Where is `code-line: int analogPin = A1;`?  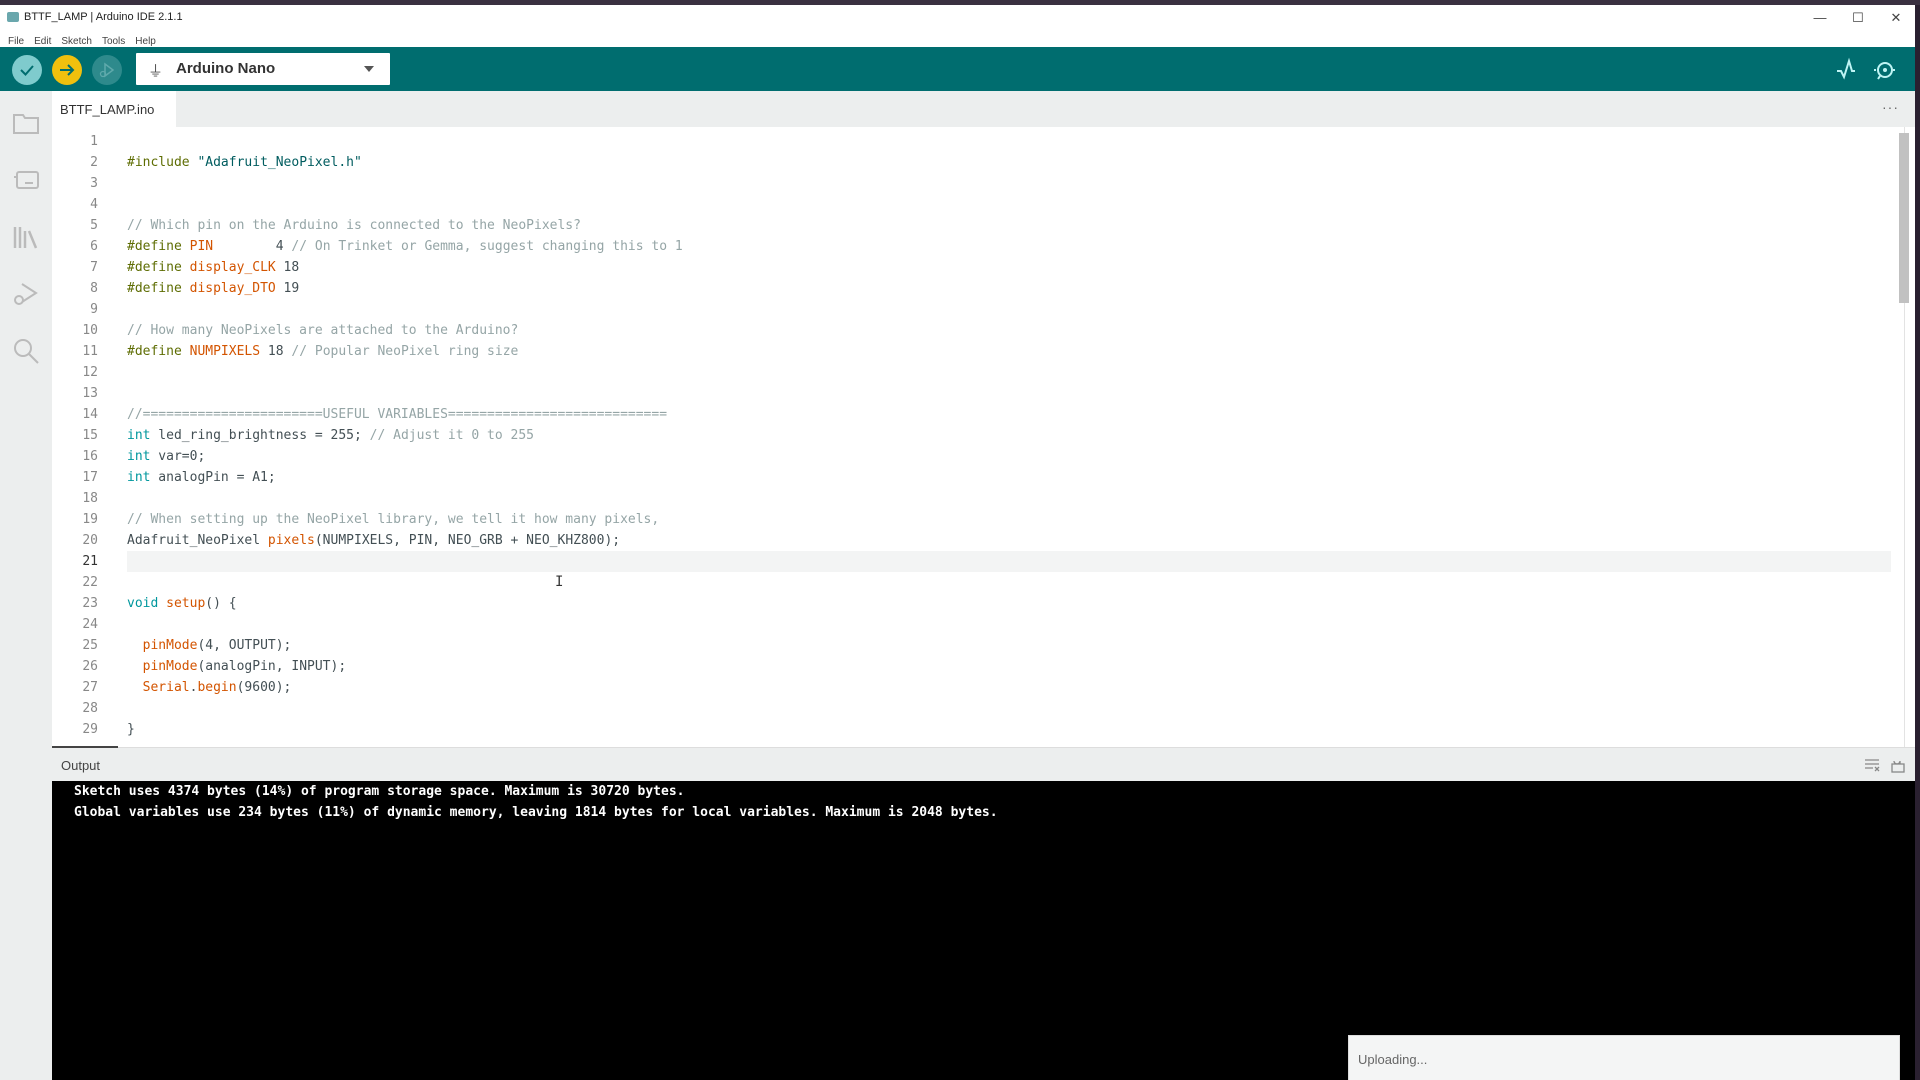
code-line: int analogPin = A1; is located at coordinates (201, 477).